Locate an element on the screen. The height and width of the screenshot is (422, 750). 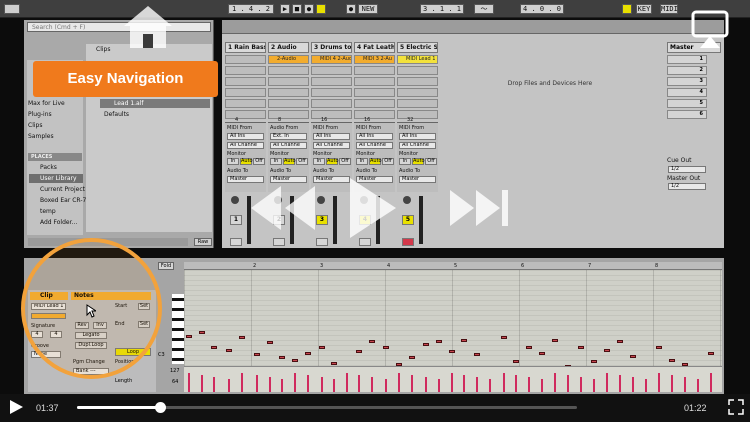
place-current-project: Current Project is located at coordinates (62, 189).